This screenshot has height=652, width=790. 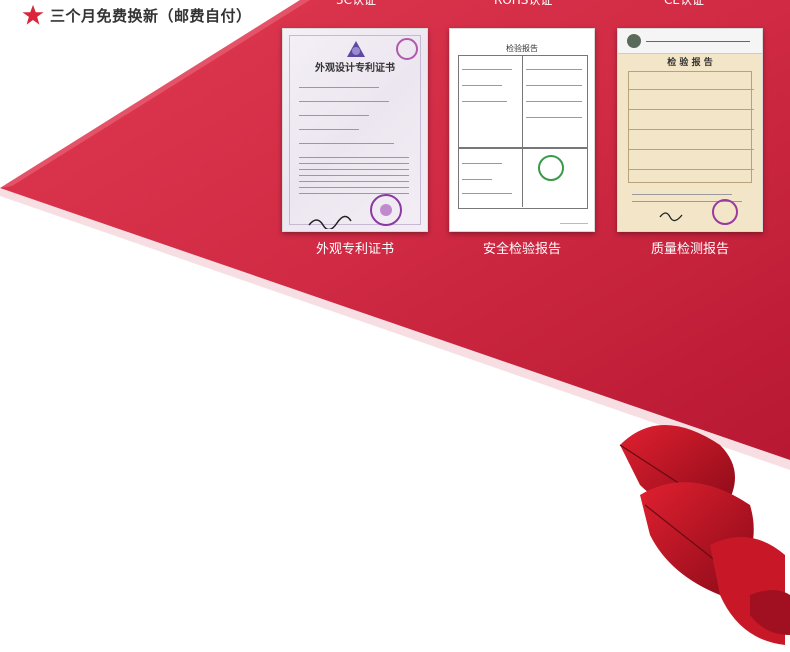 I want to click on patent-doc-title: 外观设计专利证书, so click(x=355, y=68).